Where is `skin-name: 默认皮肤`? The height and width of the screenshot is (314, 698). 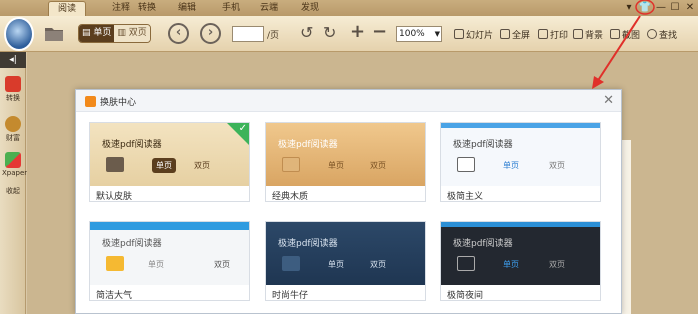
skin-name: 默认皮肤 is located at coordinates (114, 197).